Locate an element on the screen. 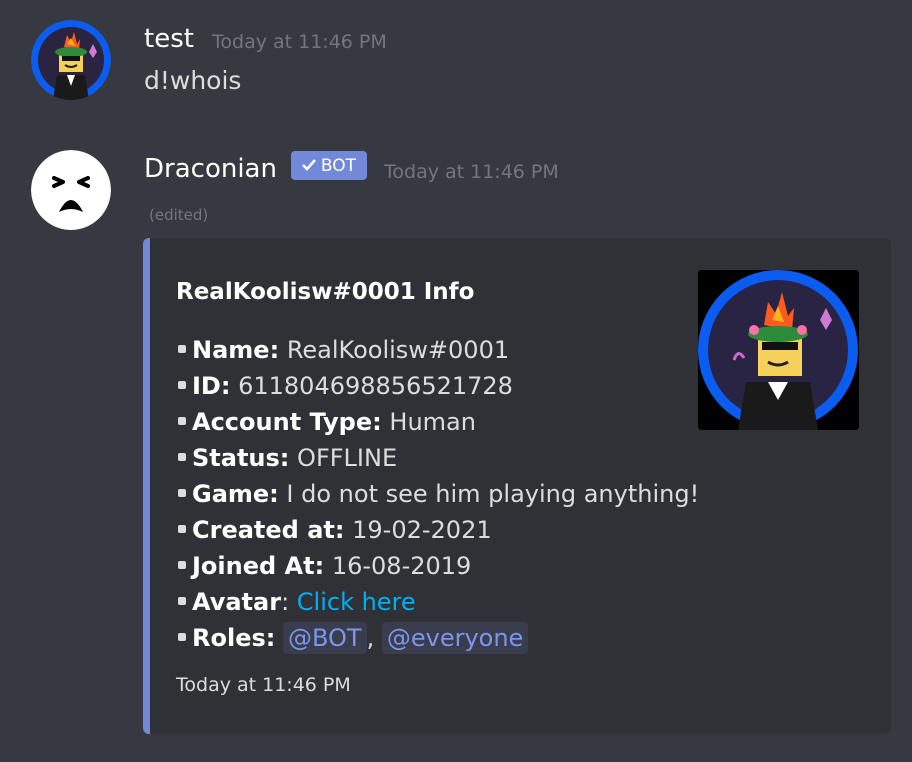 The height and width of the screenshot is (762, 912). field-label: Avatar is located at coordinates (237, 602).